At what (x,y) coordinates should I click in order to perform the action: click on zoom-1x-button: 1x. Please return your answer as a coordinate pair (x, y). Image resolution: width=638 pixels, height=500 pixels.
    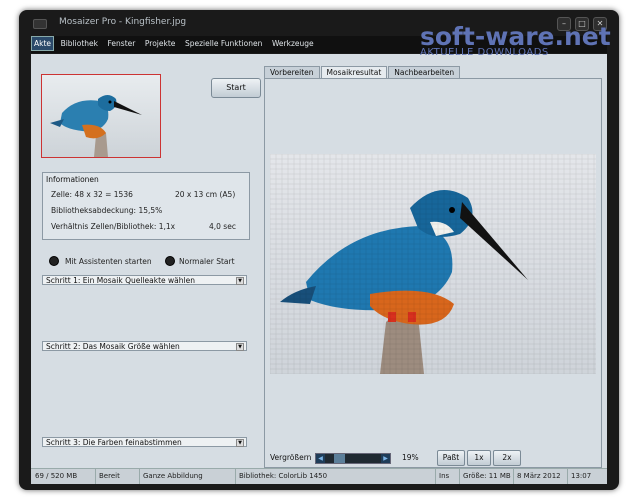
    Looking at the image, I should click on (479, 458).